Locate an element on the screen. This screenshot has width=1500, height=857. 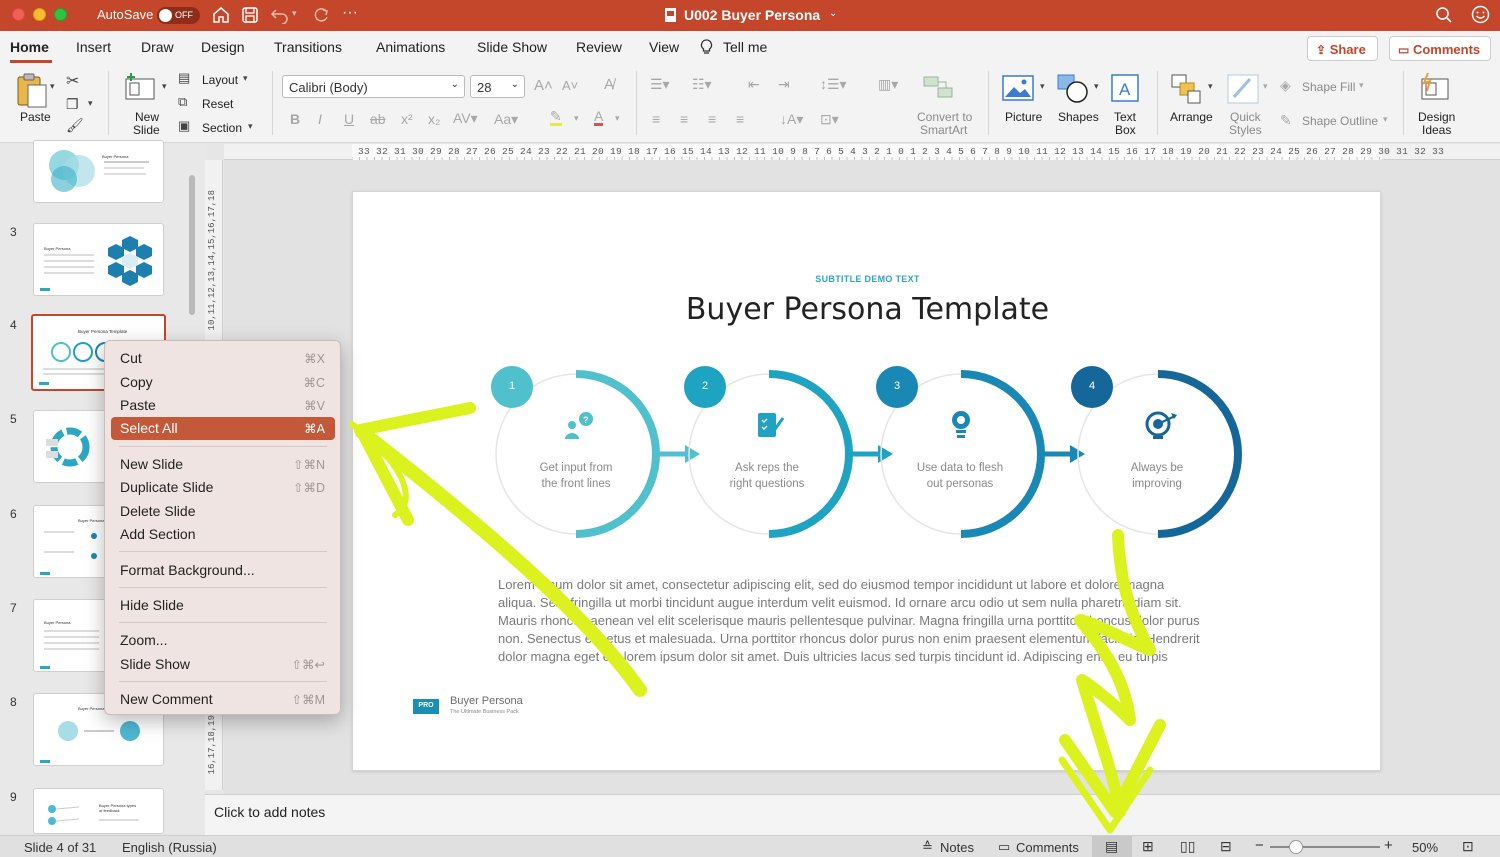
tell-me-search: Tell me is located at coordinates (745, 47).